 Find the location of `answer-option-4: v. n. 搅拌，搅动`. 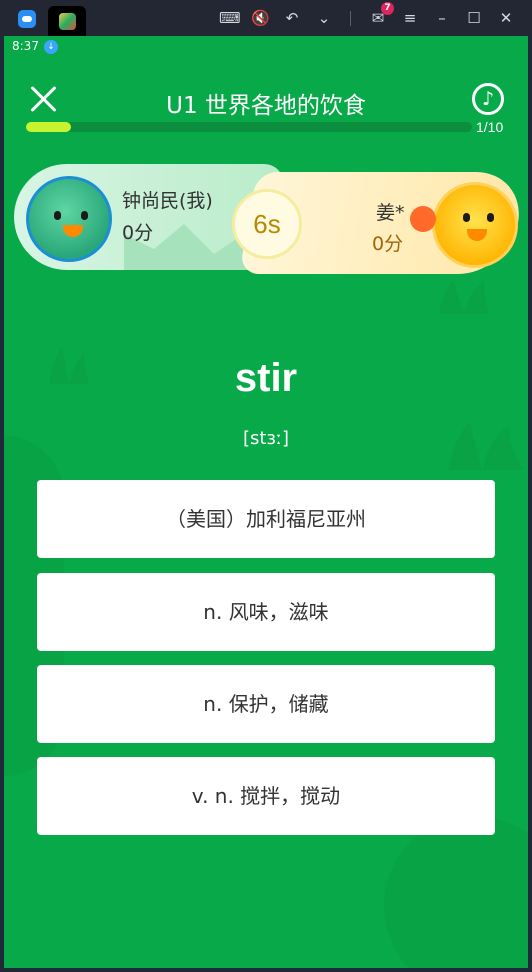

answer-option-4: v. n. 搅拌，搅动 is located at coordinates (266, 796).